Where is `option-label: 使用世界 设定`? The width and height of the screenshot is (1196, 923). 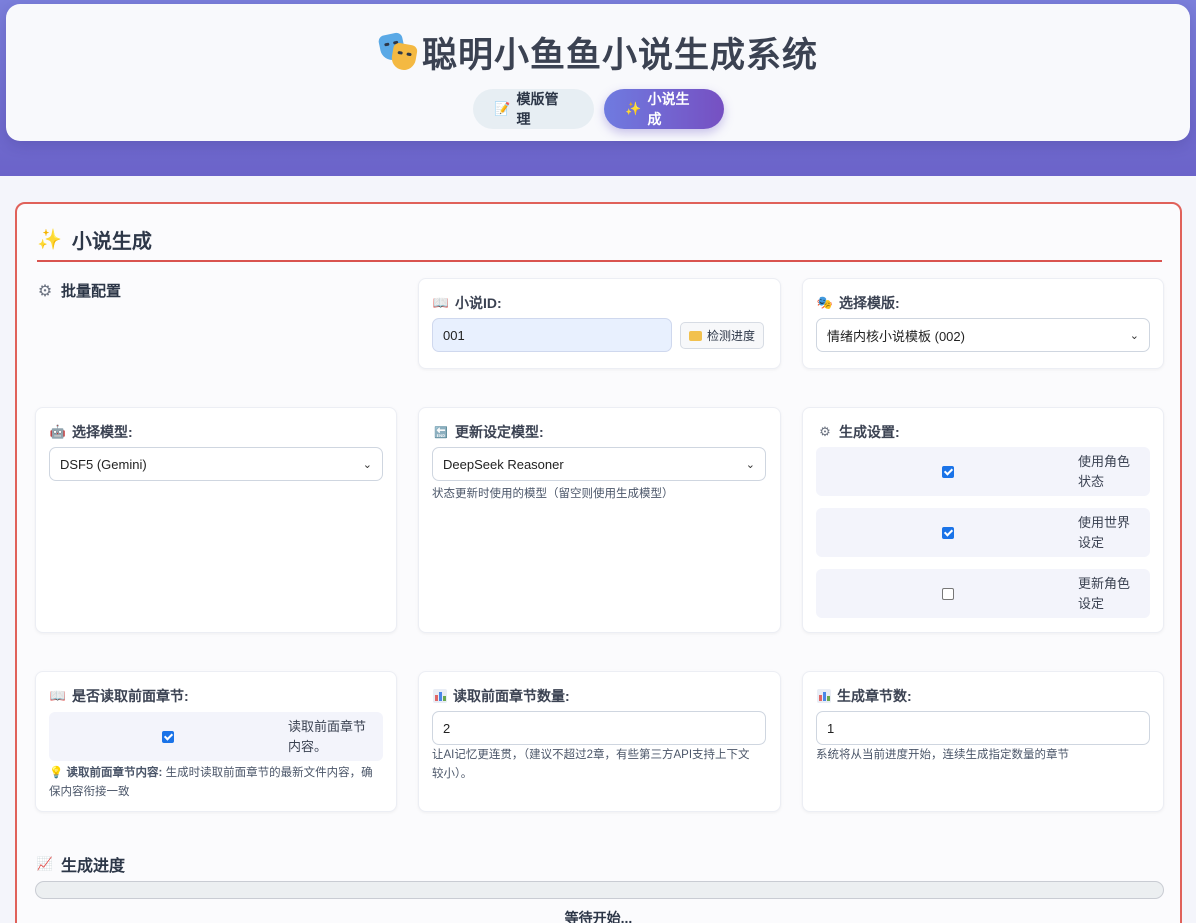 option-label: 使用世界 设定 is located at coordinates (1104, 532).